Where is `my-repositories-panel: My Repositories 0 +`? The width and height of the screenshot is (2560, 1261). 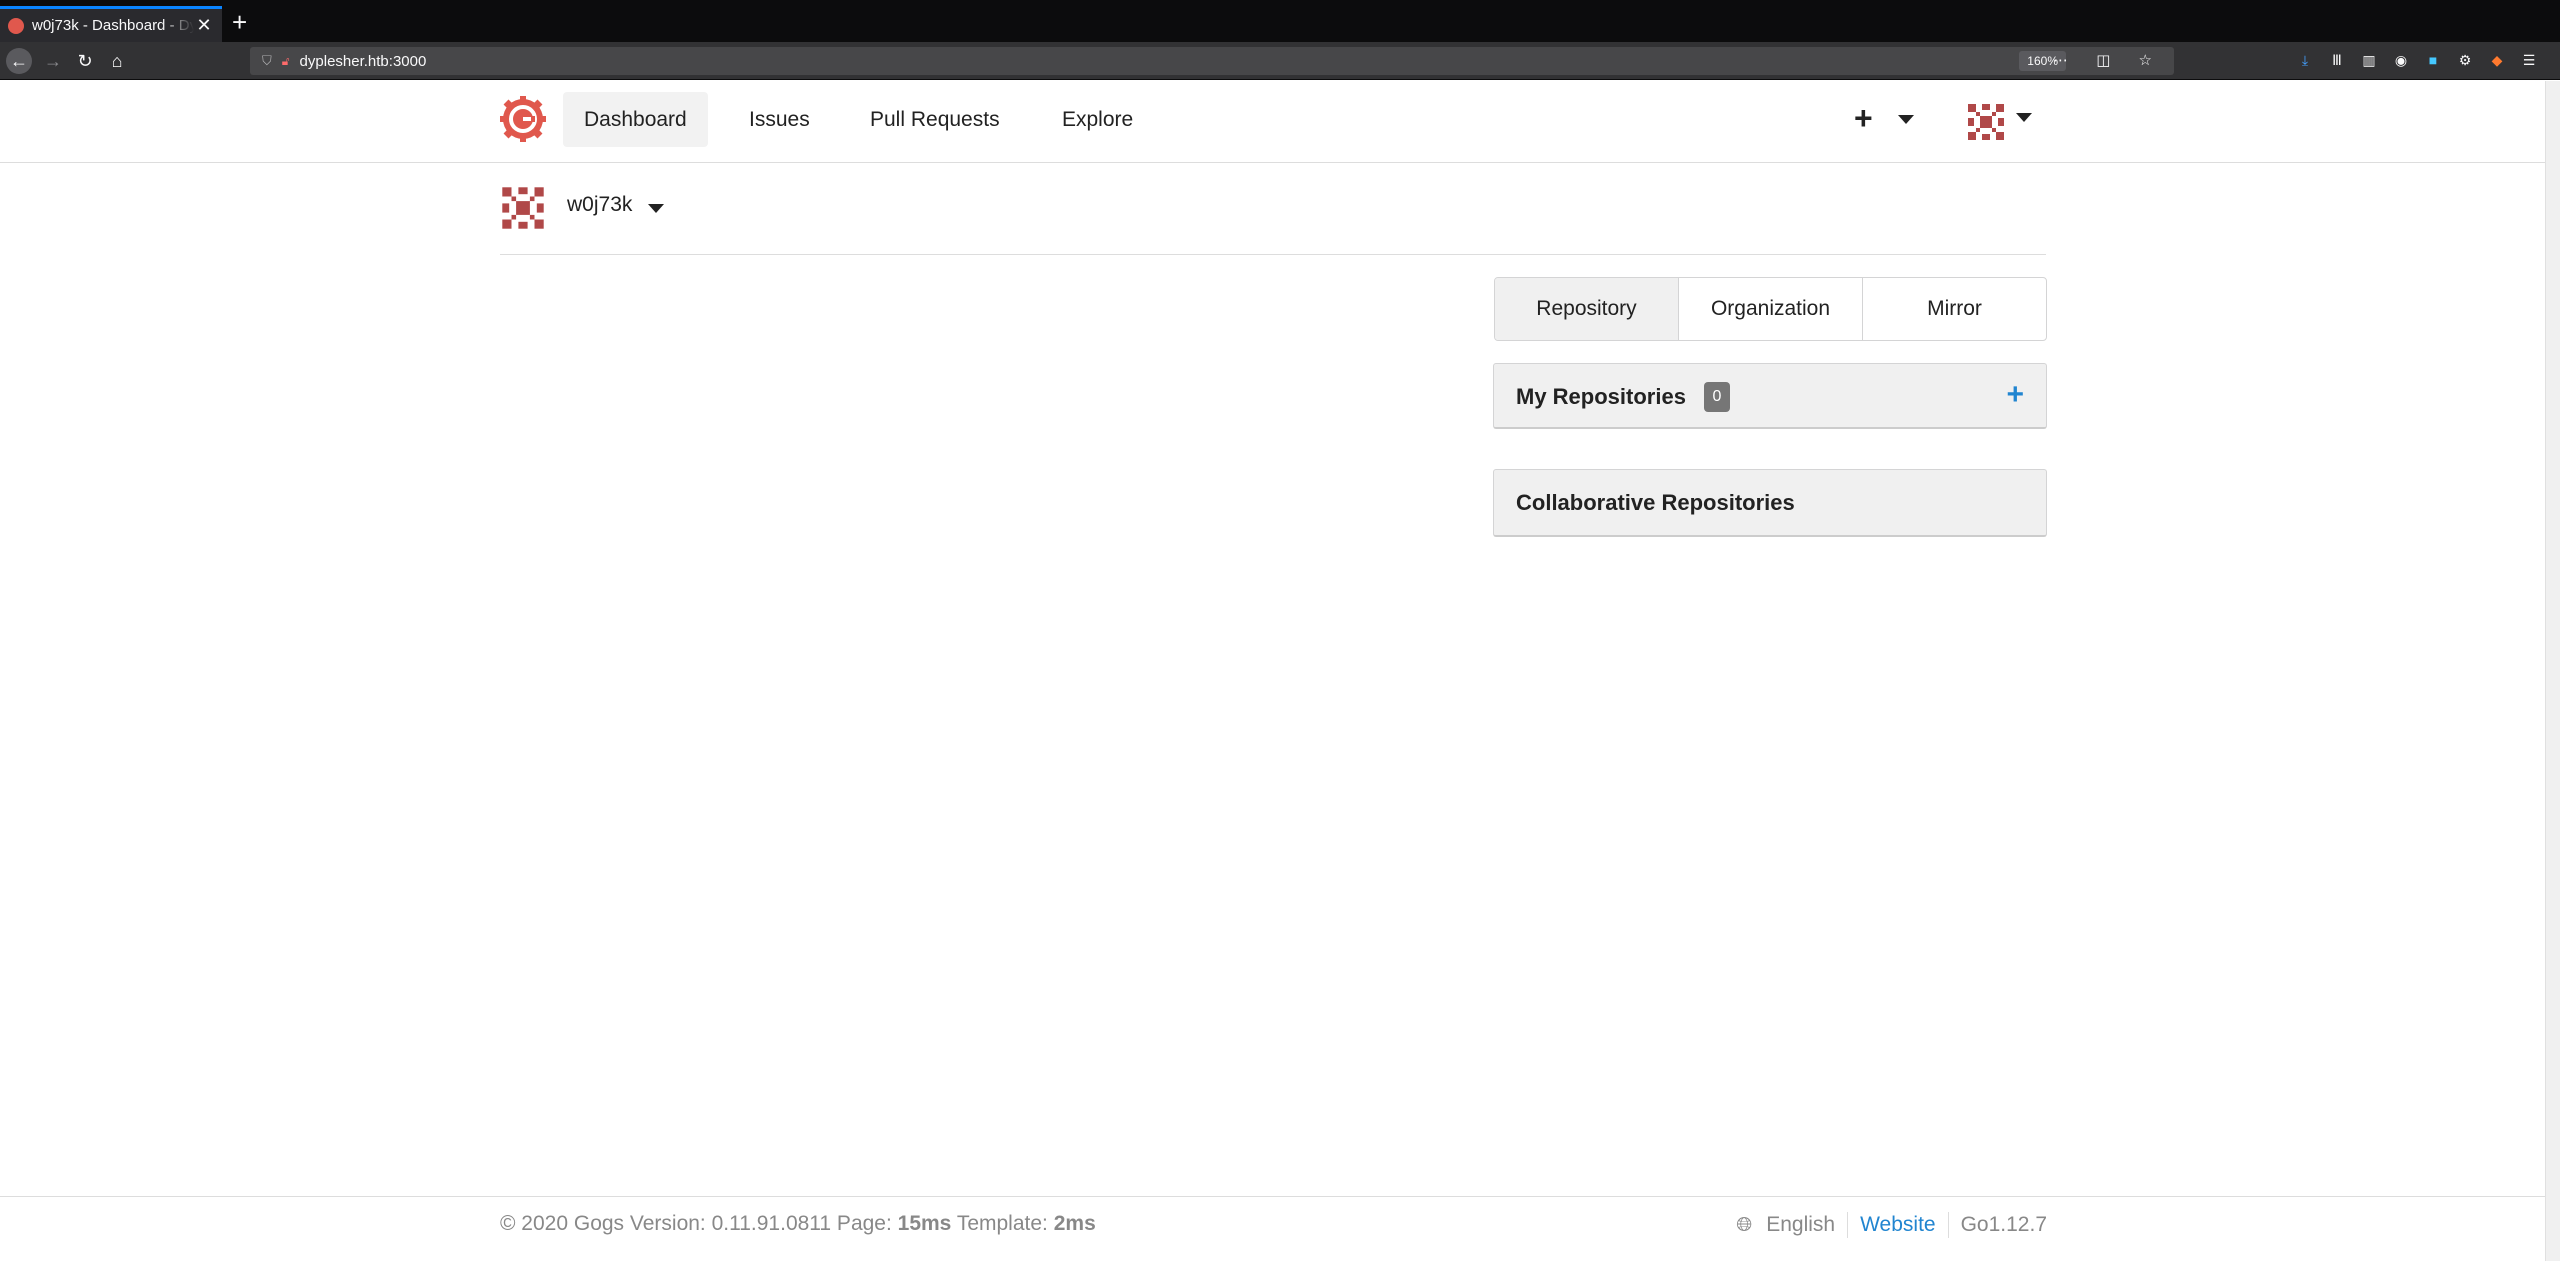 my-repositories-panel: My Repositories 0 + is located at coordinates (1770, 396).